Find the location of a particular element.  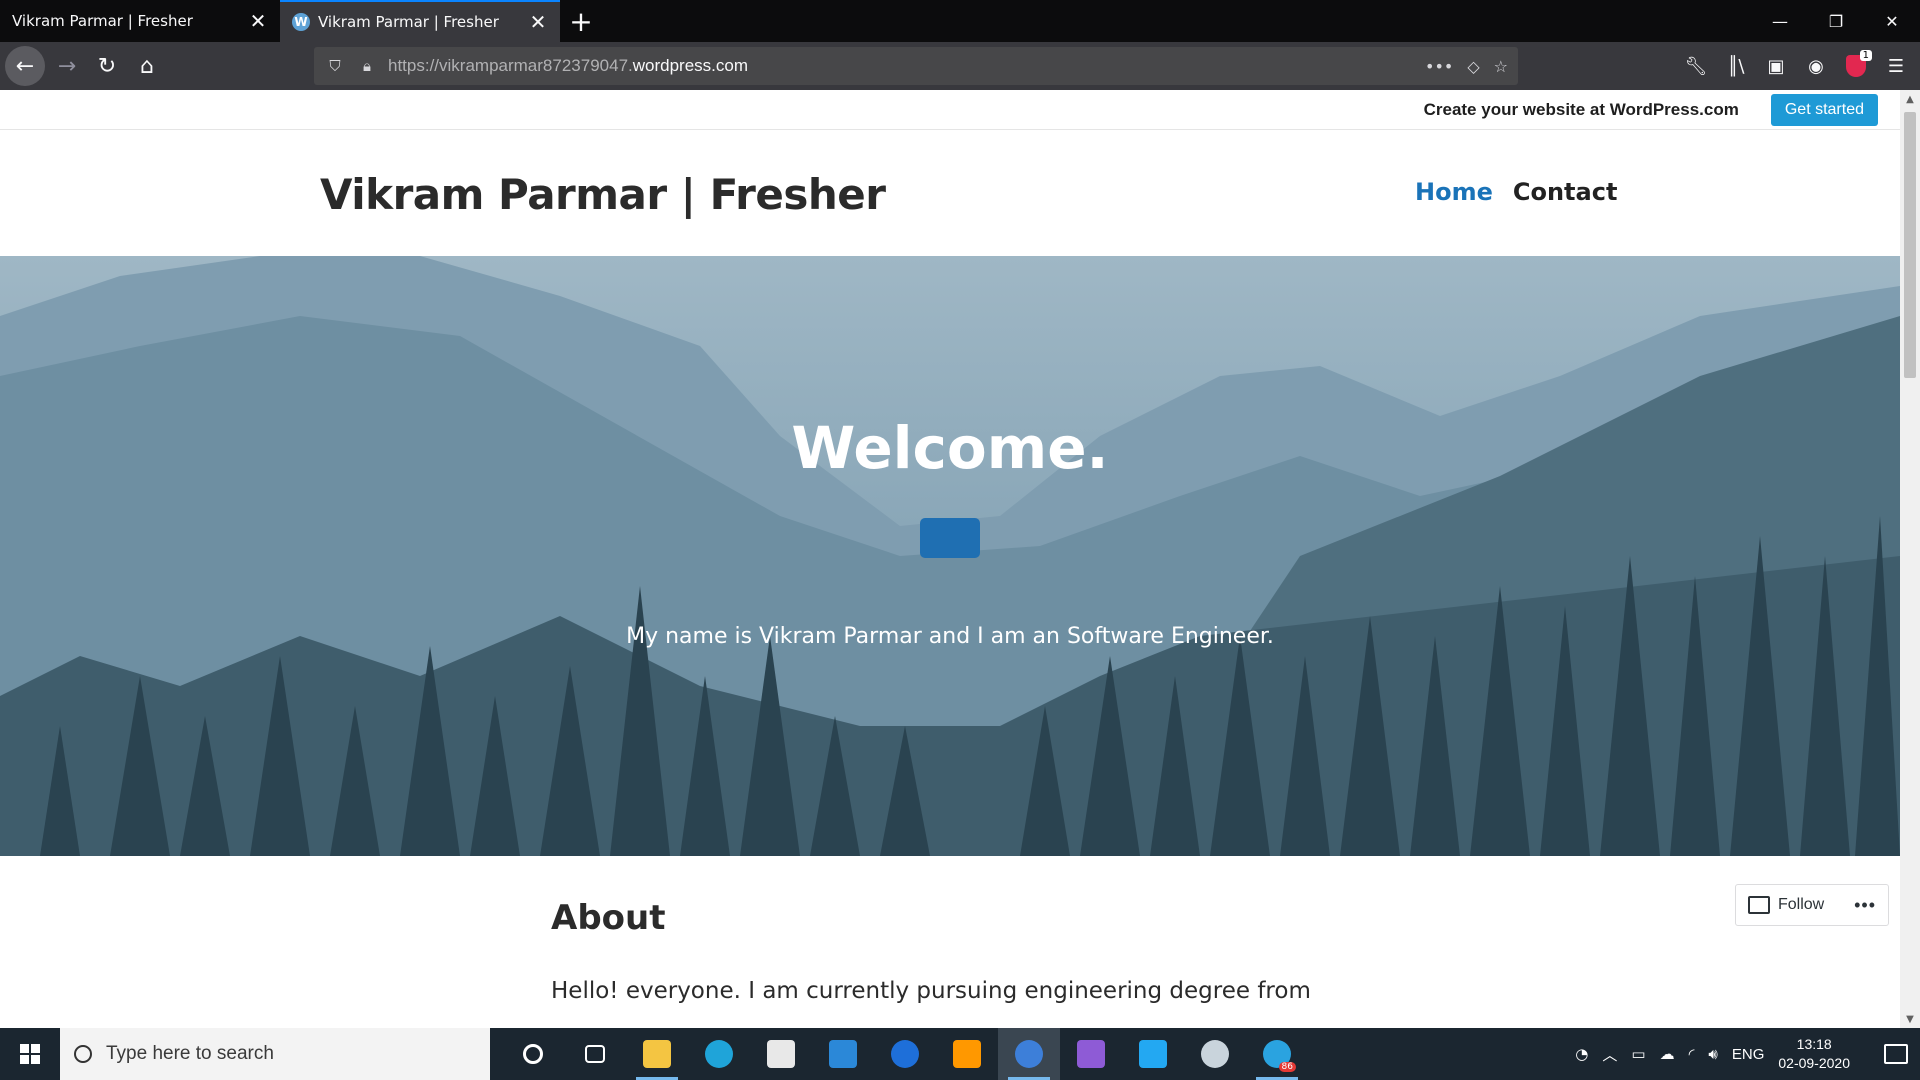

site-nav: Home Contact is located at coordinates (1516, 192).